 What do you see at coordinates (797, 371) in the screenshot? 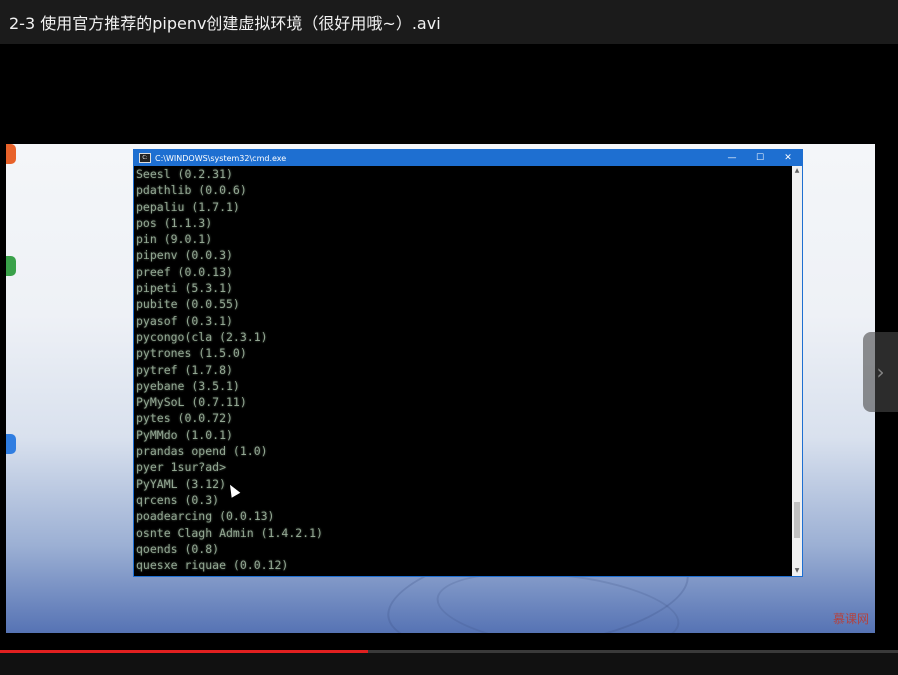
I see `cmd-scrollbar: ▲ ▼` at bounding box center [797, 371].